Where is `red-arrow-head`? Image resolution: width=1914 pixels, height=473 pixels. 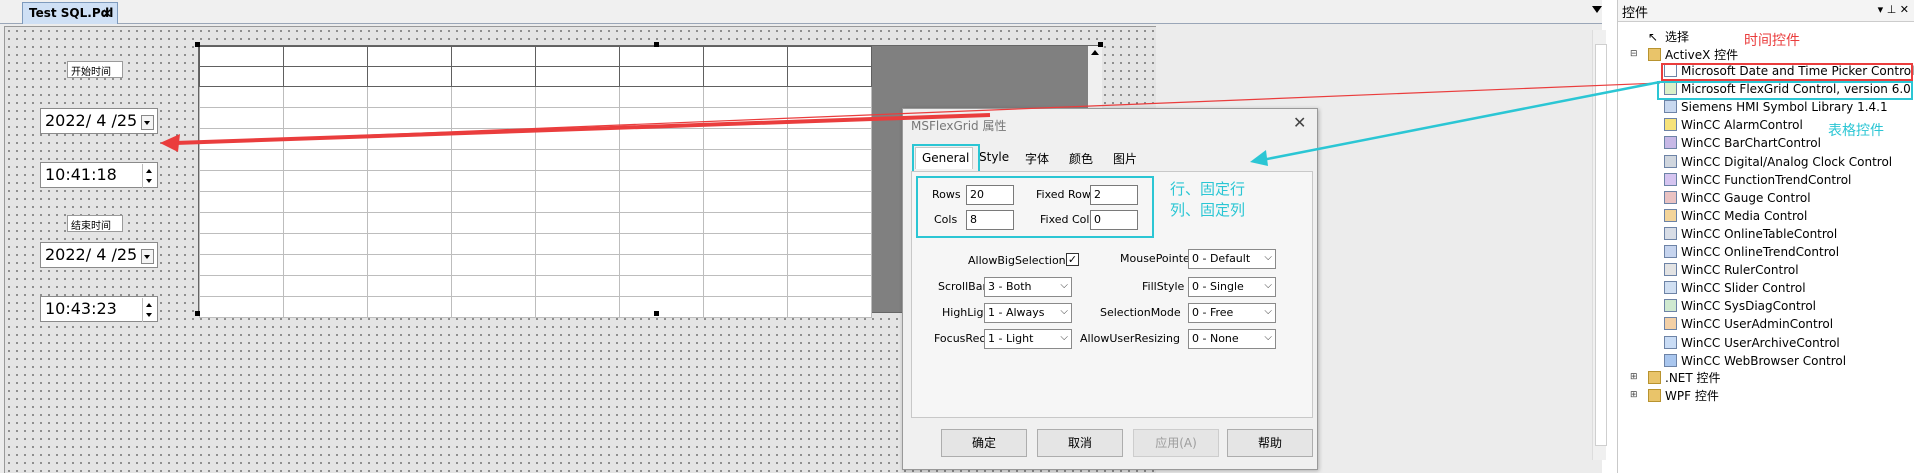 red-arrow-head is located at coordinates (170, 143).